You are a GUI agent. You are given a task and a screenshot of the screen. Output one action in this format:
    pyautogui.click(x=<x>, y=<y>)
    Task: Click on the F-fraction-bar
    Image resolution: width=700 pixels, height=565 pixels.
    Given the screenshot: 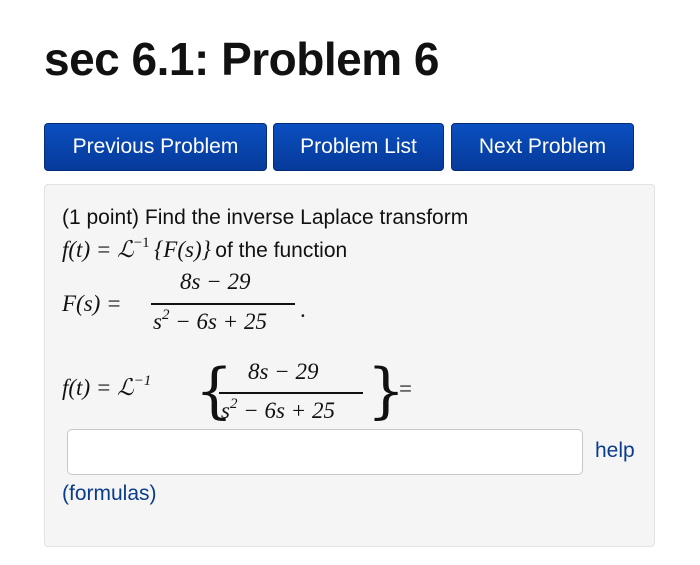 What is the action you would take?
    pyautogui.click(x=223, y=304)
    